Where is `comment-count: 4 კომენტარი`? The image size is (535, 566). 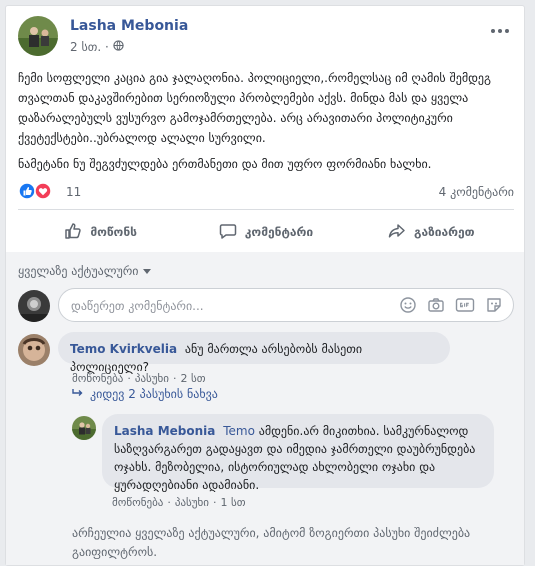 comment-count: 4 კომენტარი is located at coordinates (476, 192).